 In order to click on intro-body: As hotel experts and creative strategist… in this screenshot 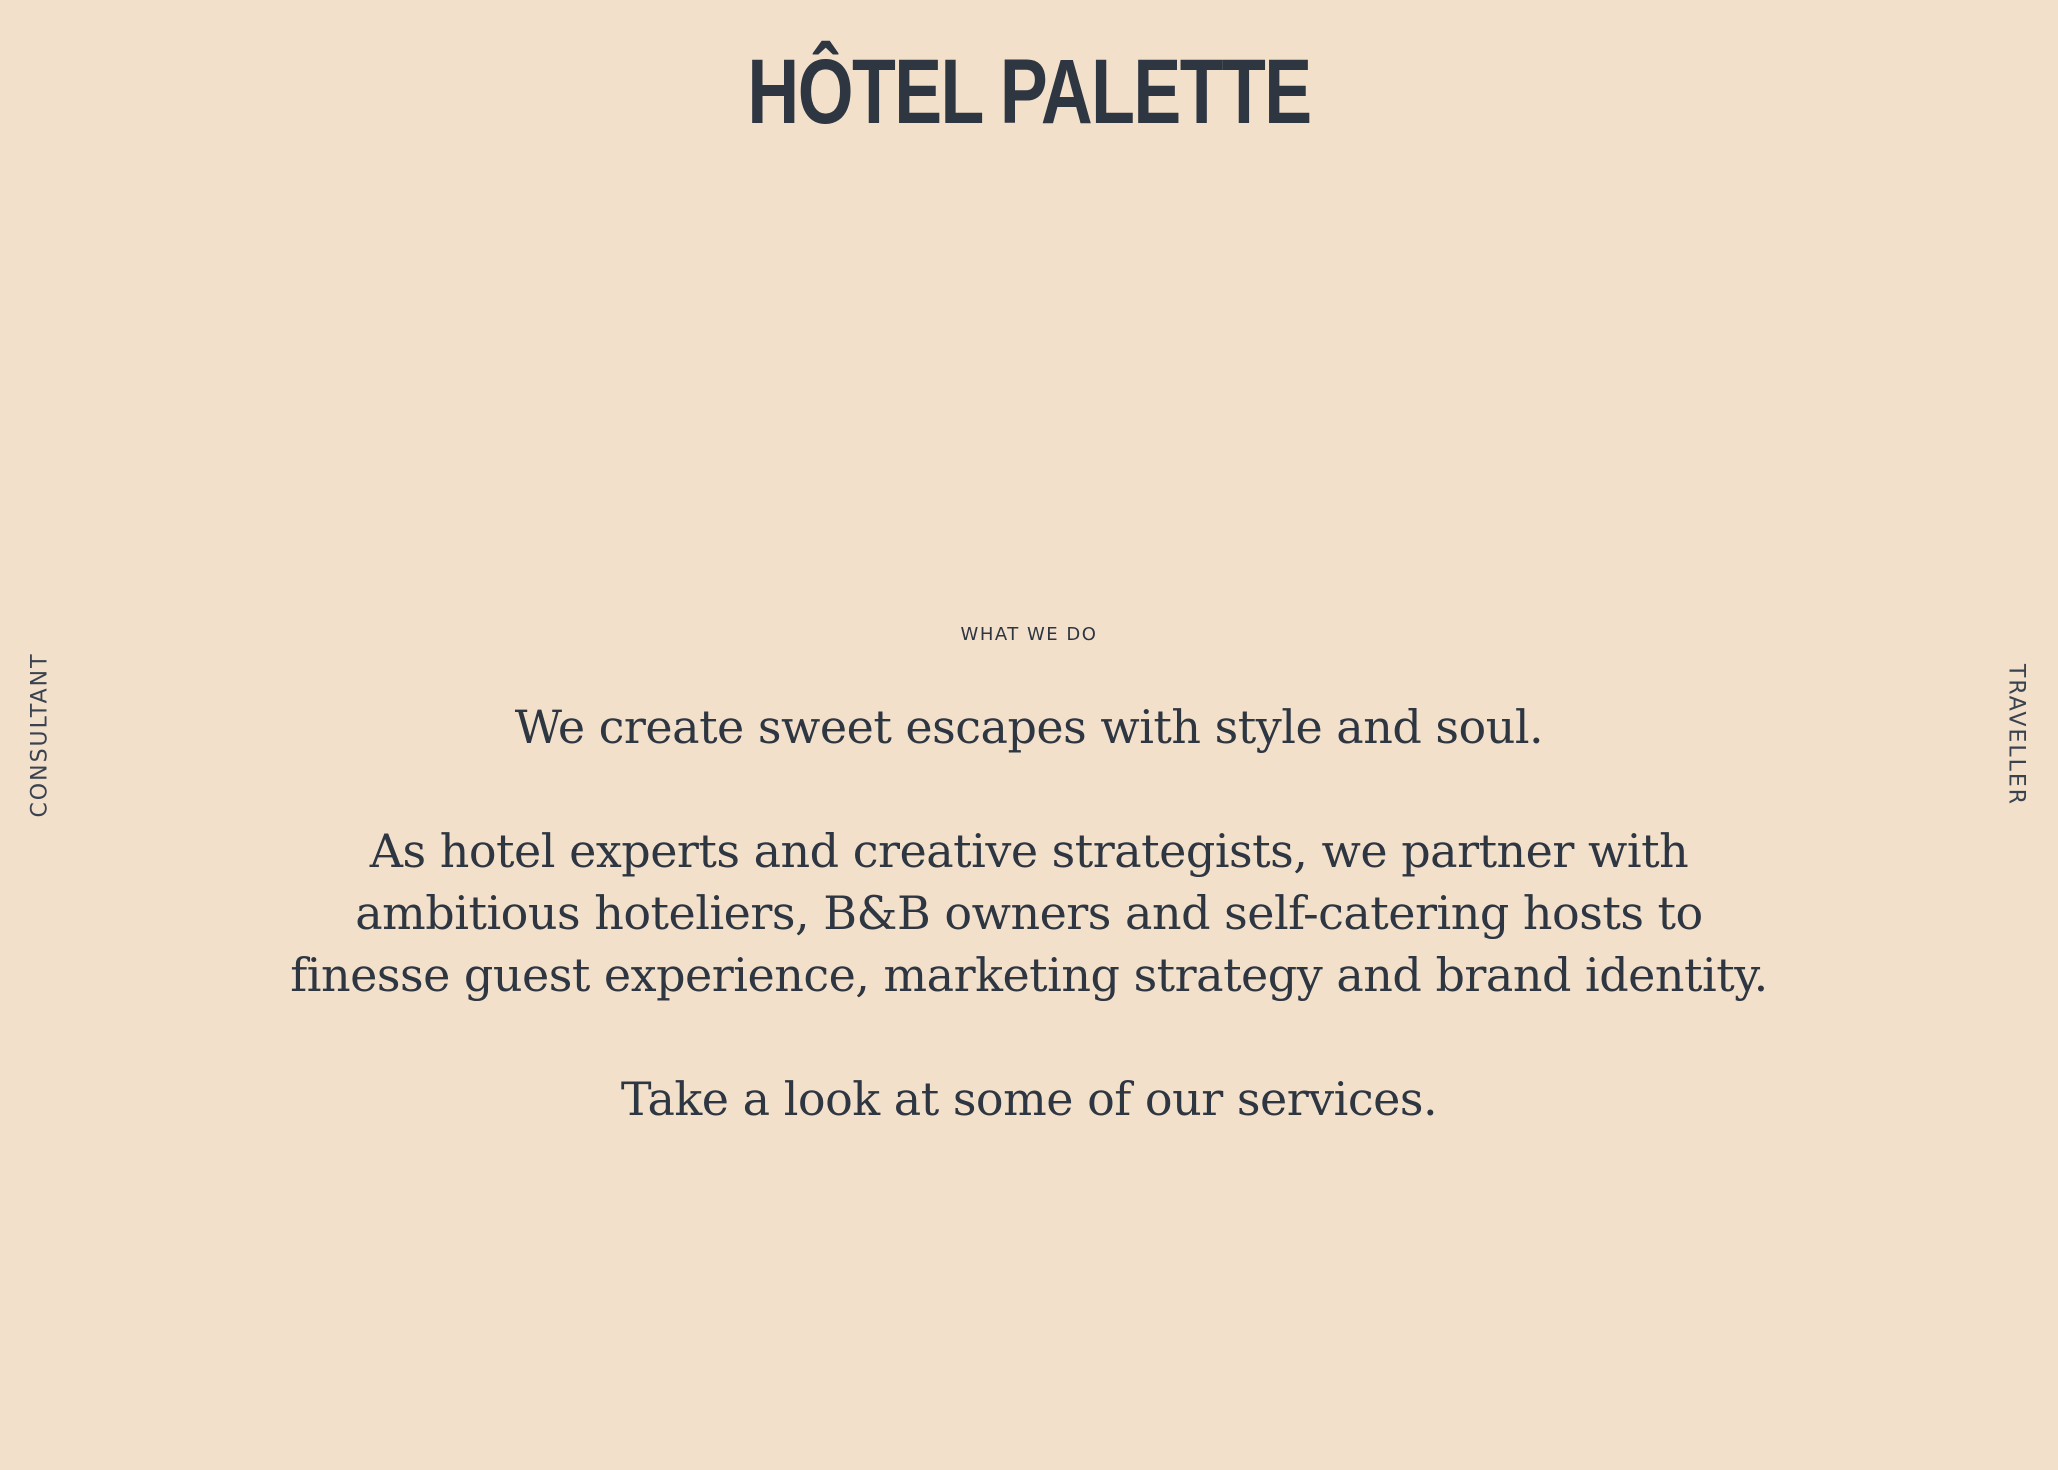, I will do `click(1029, 913)`.